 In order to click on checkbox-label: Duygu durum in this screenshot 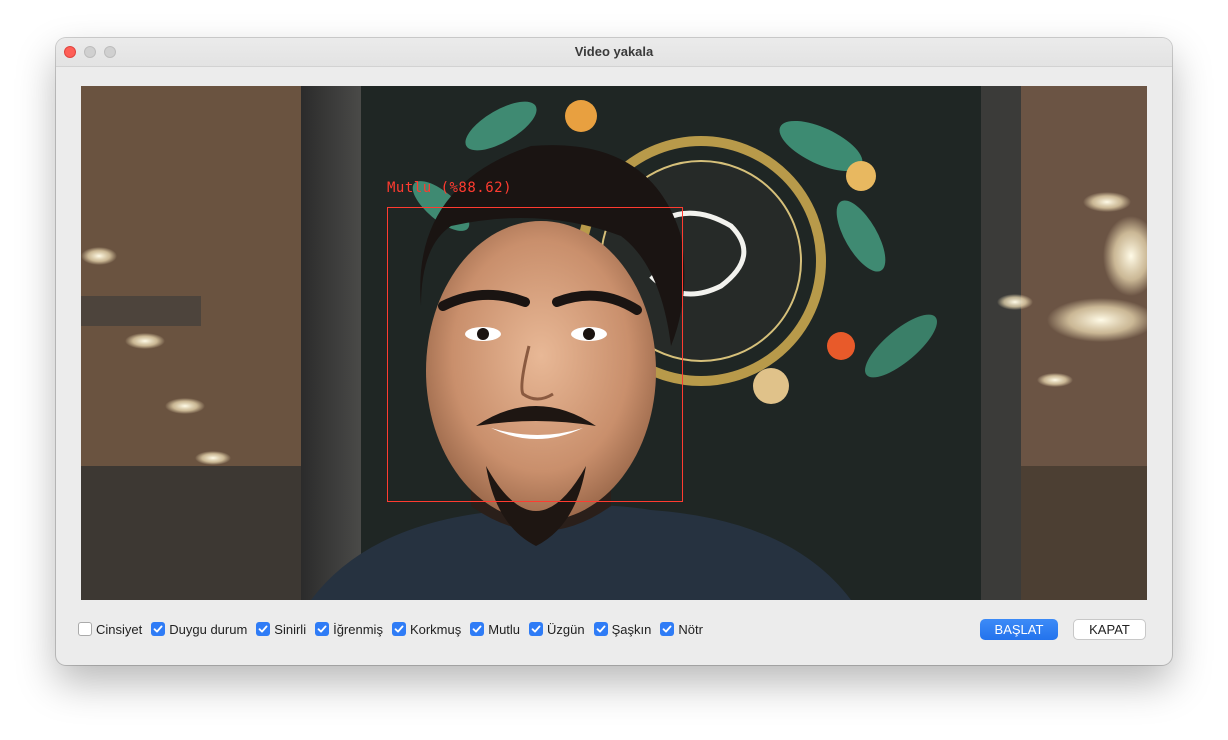, I will do `click(208, 629)`.